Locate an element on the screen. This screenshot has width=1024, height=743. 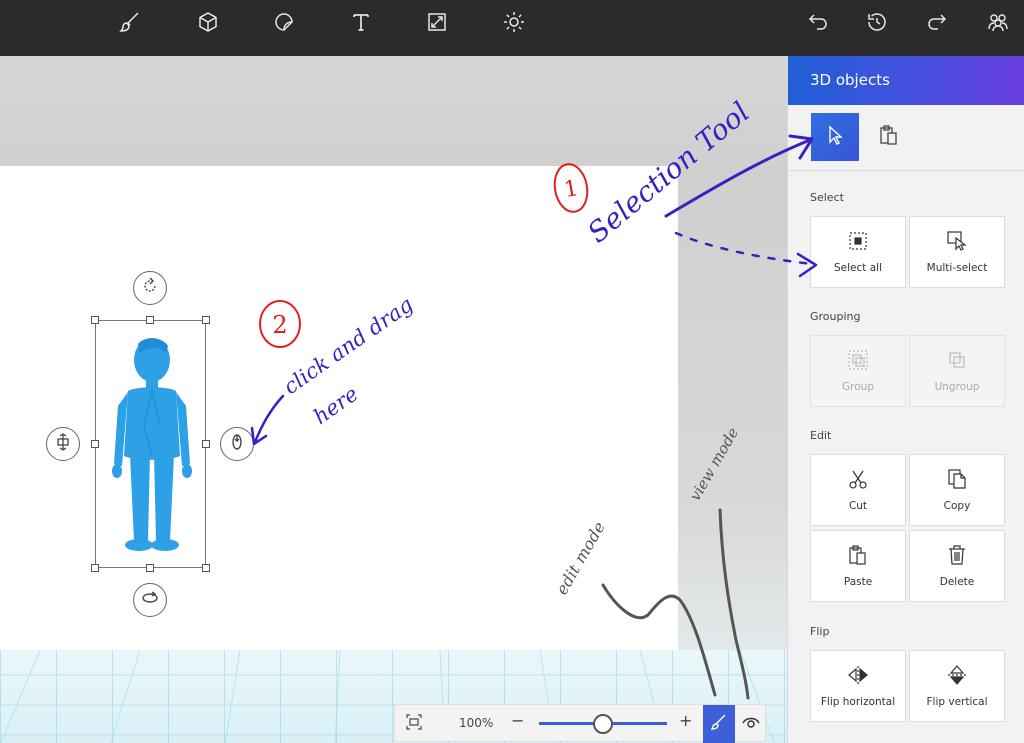
panel-title: 3D objects is located at coordinates (906, 80).